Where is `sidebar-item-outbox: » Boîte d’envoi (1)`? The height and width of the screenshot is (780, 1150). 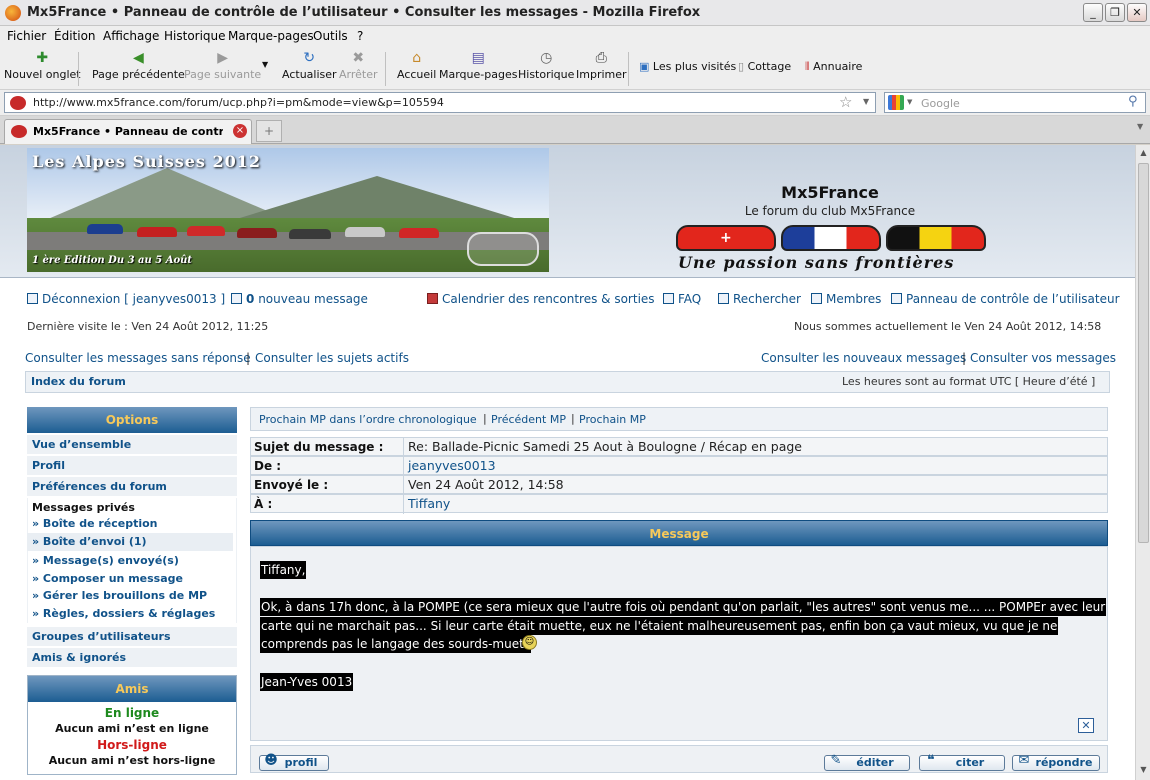
sidebar-item-outbox: » Boîte d’envoi (1) is located at coordinates (130, 542).